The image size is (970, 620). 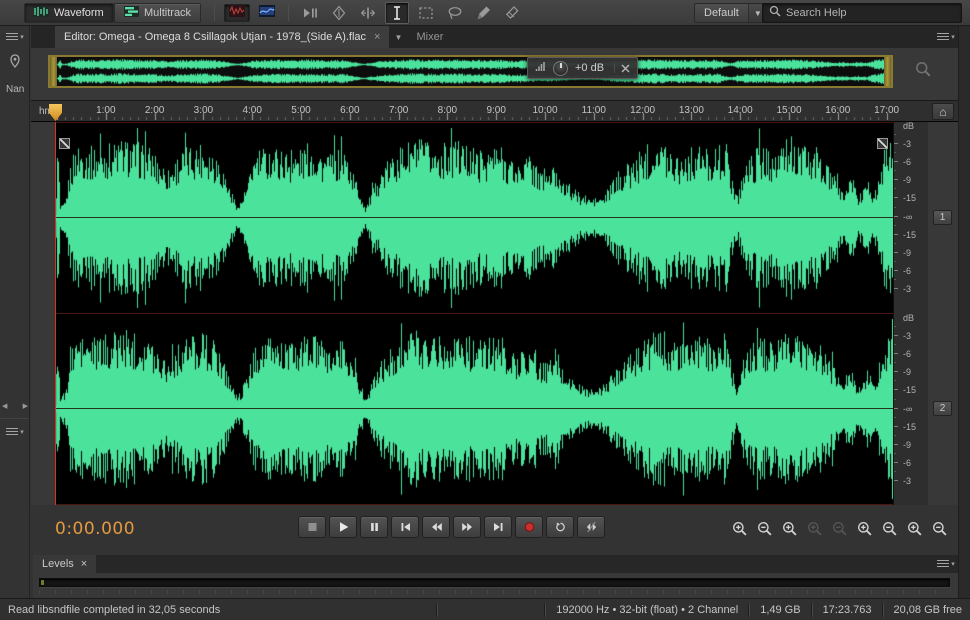 What do you see at coordinates (939, 528) in the screenshot?
I see `zoom-out-time-button` at bounding box center [939, 528].